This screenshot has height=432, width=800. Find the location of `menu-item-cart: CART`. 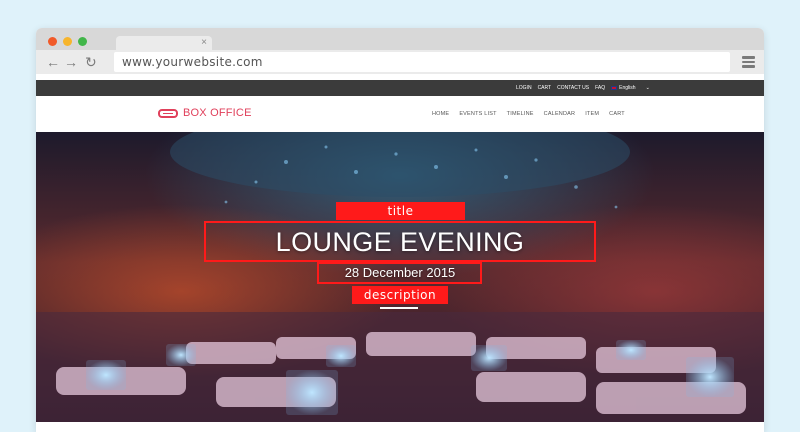

menu-item-cart: CART is located at coordinates (617, 114).